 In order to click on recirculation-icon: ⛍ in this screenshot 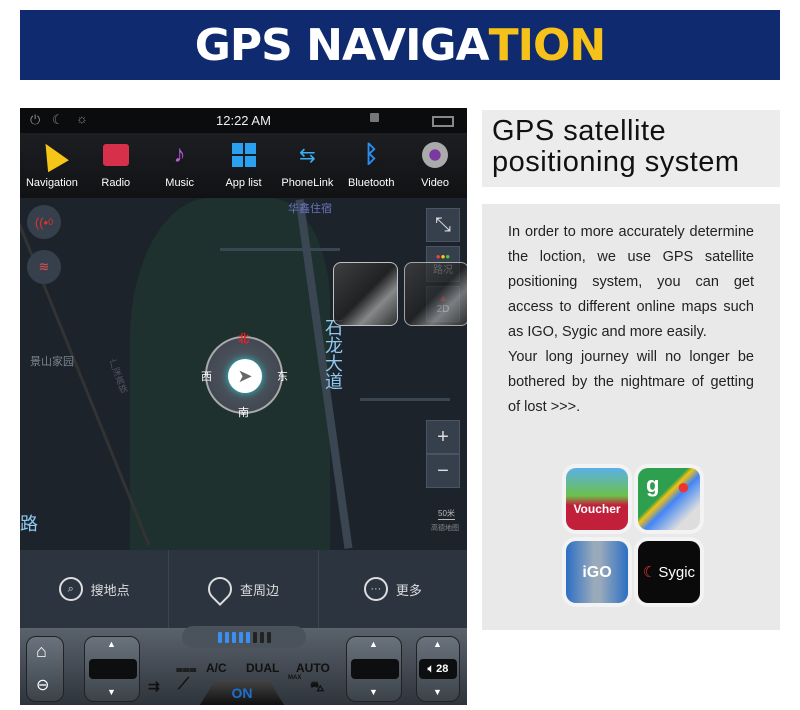, I will do `click(317, 687)`.